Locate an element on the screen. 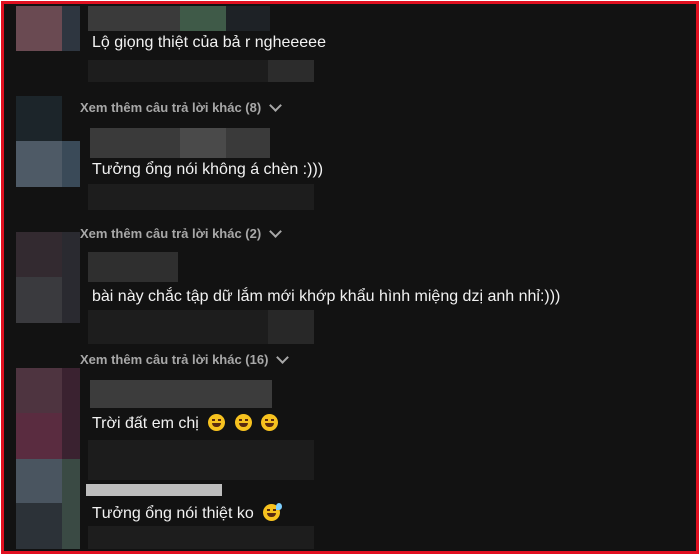  view-more-replies: Xem thêm câu trả lời khác (16) is located at coordinates (185, 358).